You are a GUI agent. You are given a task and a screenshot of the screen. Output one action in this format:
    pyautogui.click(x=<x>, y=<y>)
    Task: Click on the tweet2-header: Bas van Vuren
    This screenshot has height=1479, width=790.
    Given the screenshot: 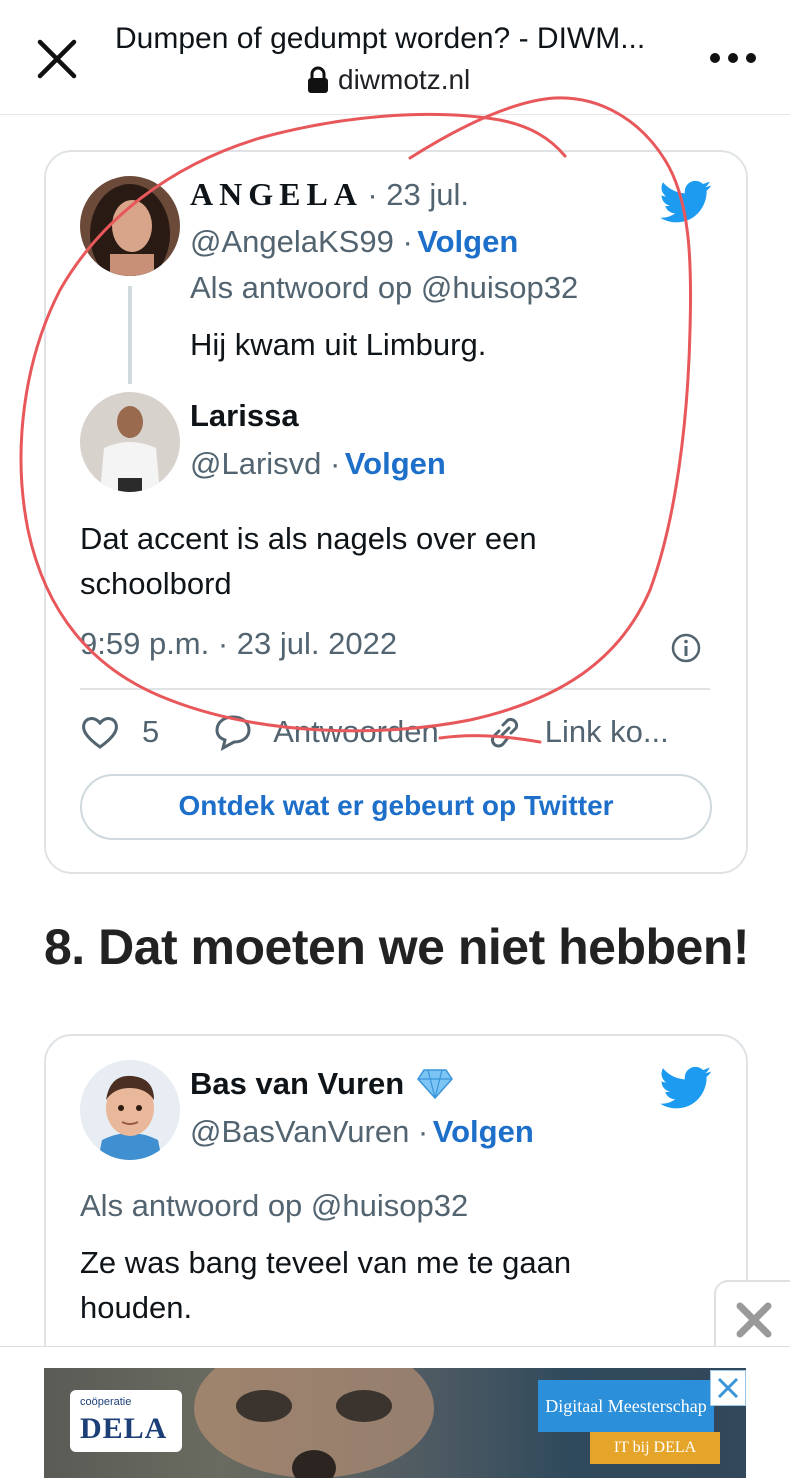 What is the action you would take?
    pyautogui.click(x=322, y=1084)
    